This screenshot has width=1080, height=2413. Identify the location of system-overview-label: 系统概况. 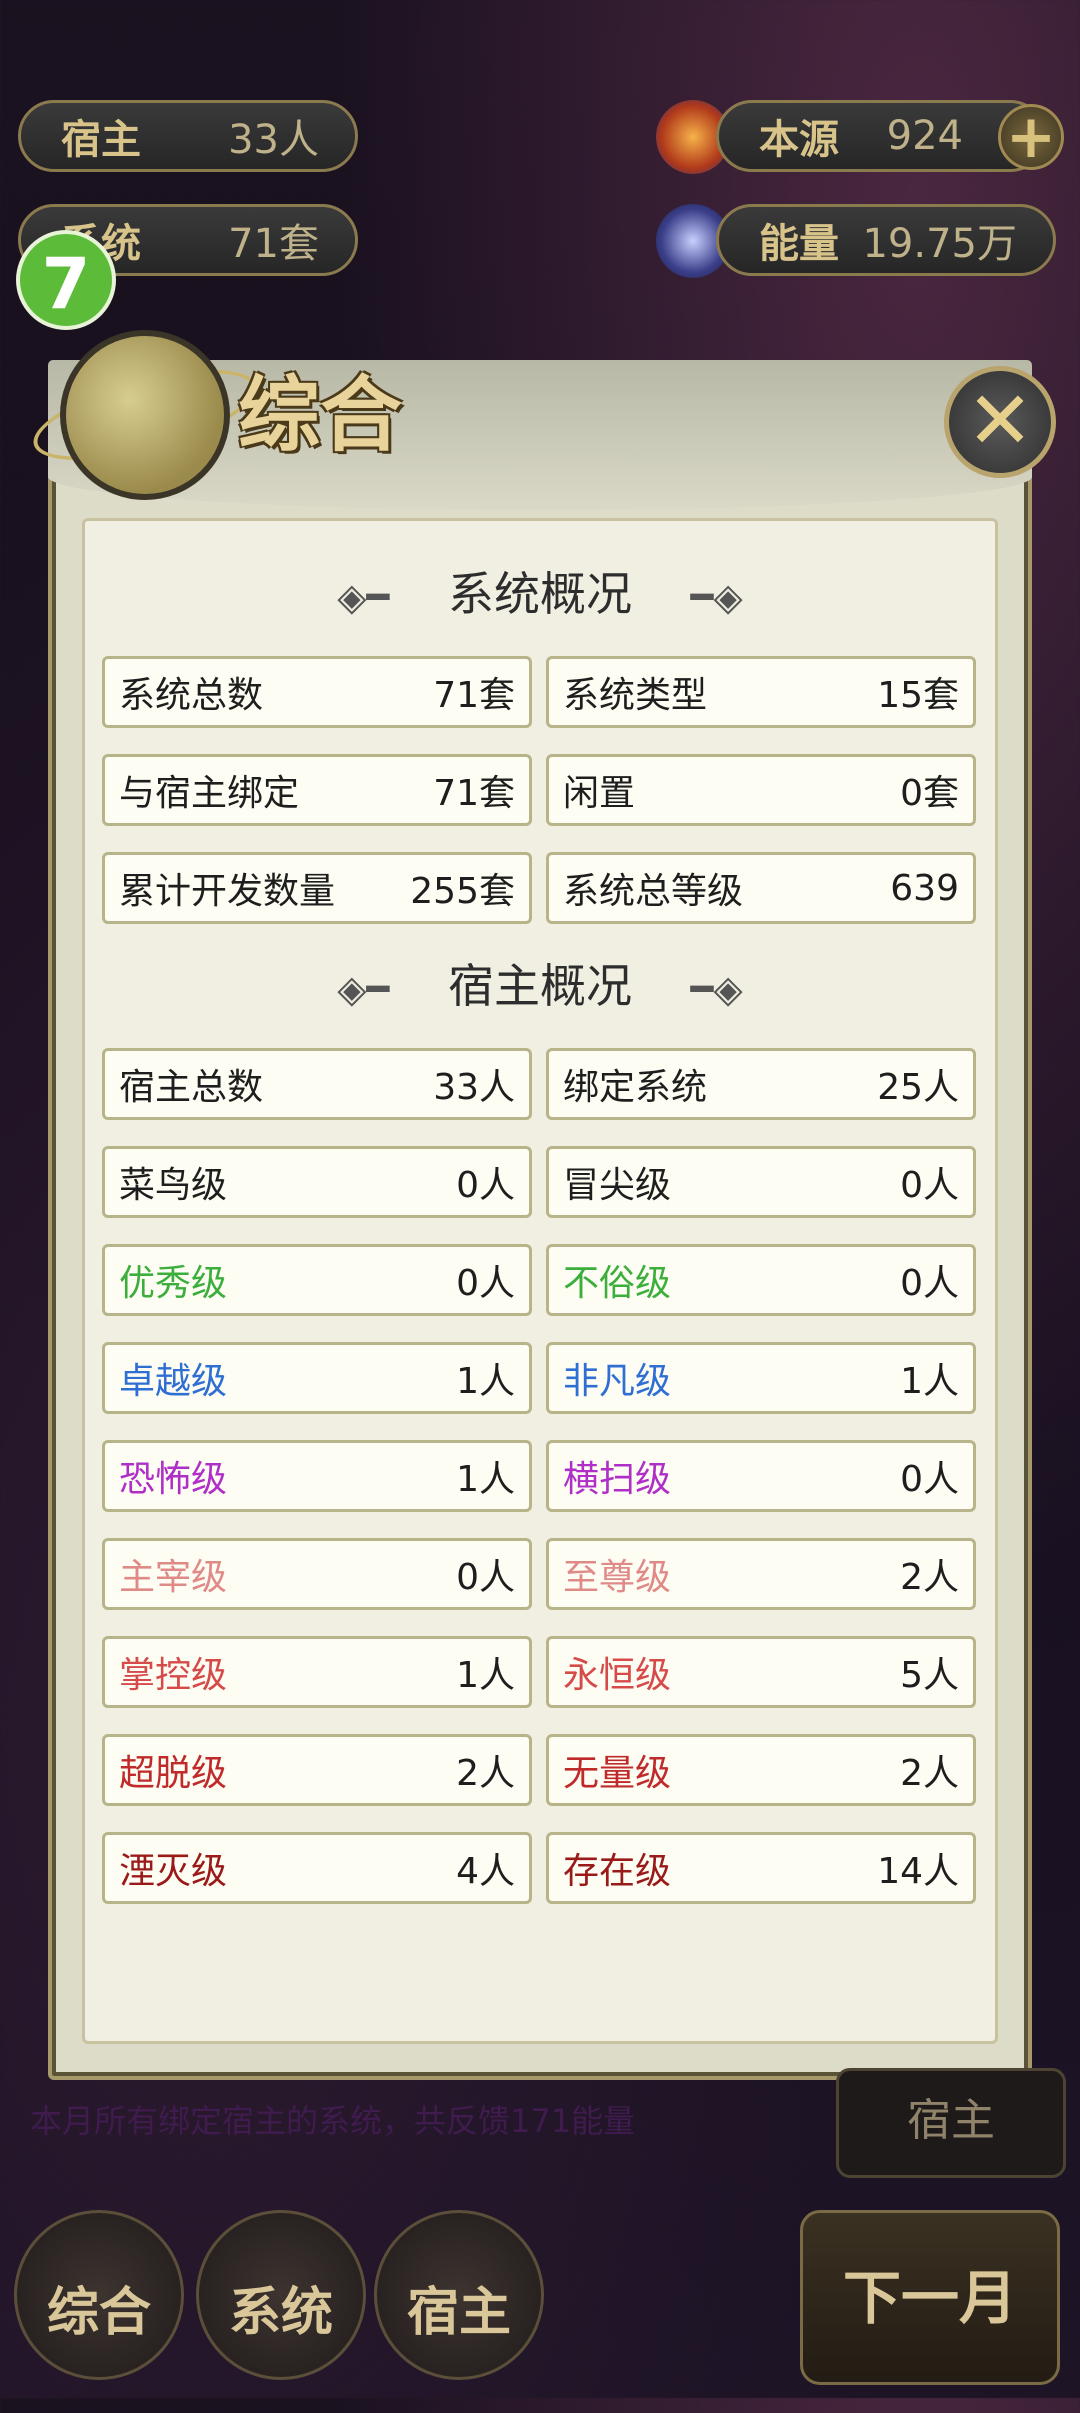
(540, 594).